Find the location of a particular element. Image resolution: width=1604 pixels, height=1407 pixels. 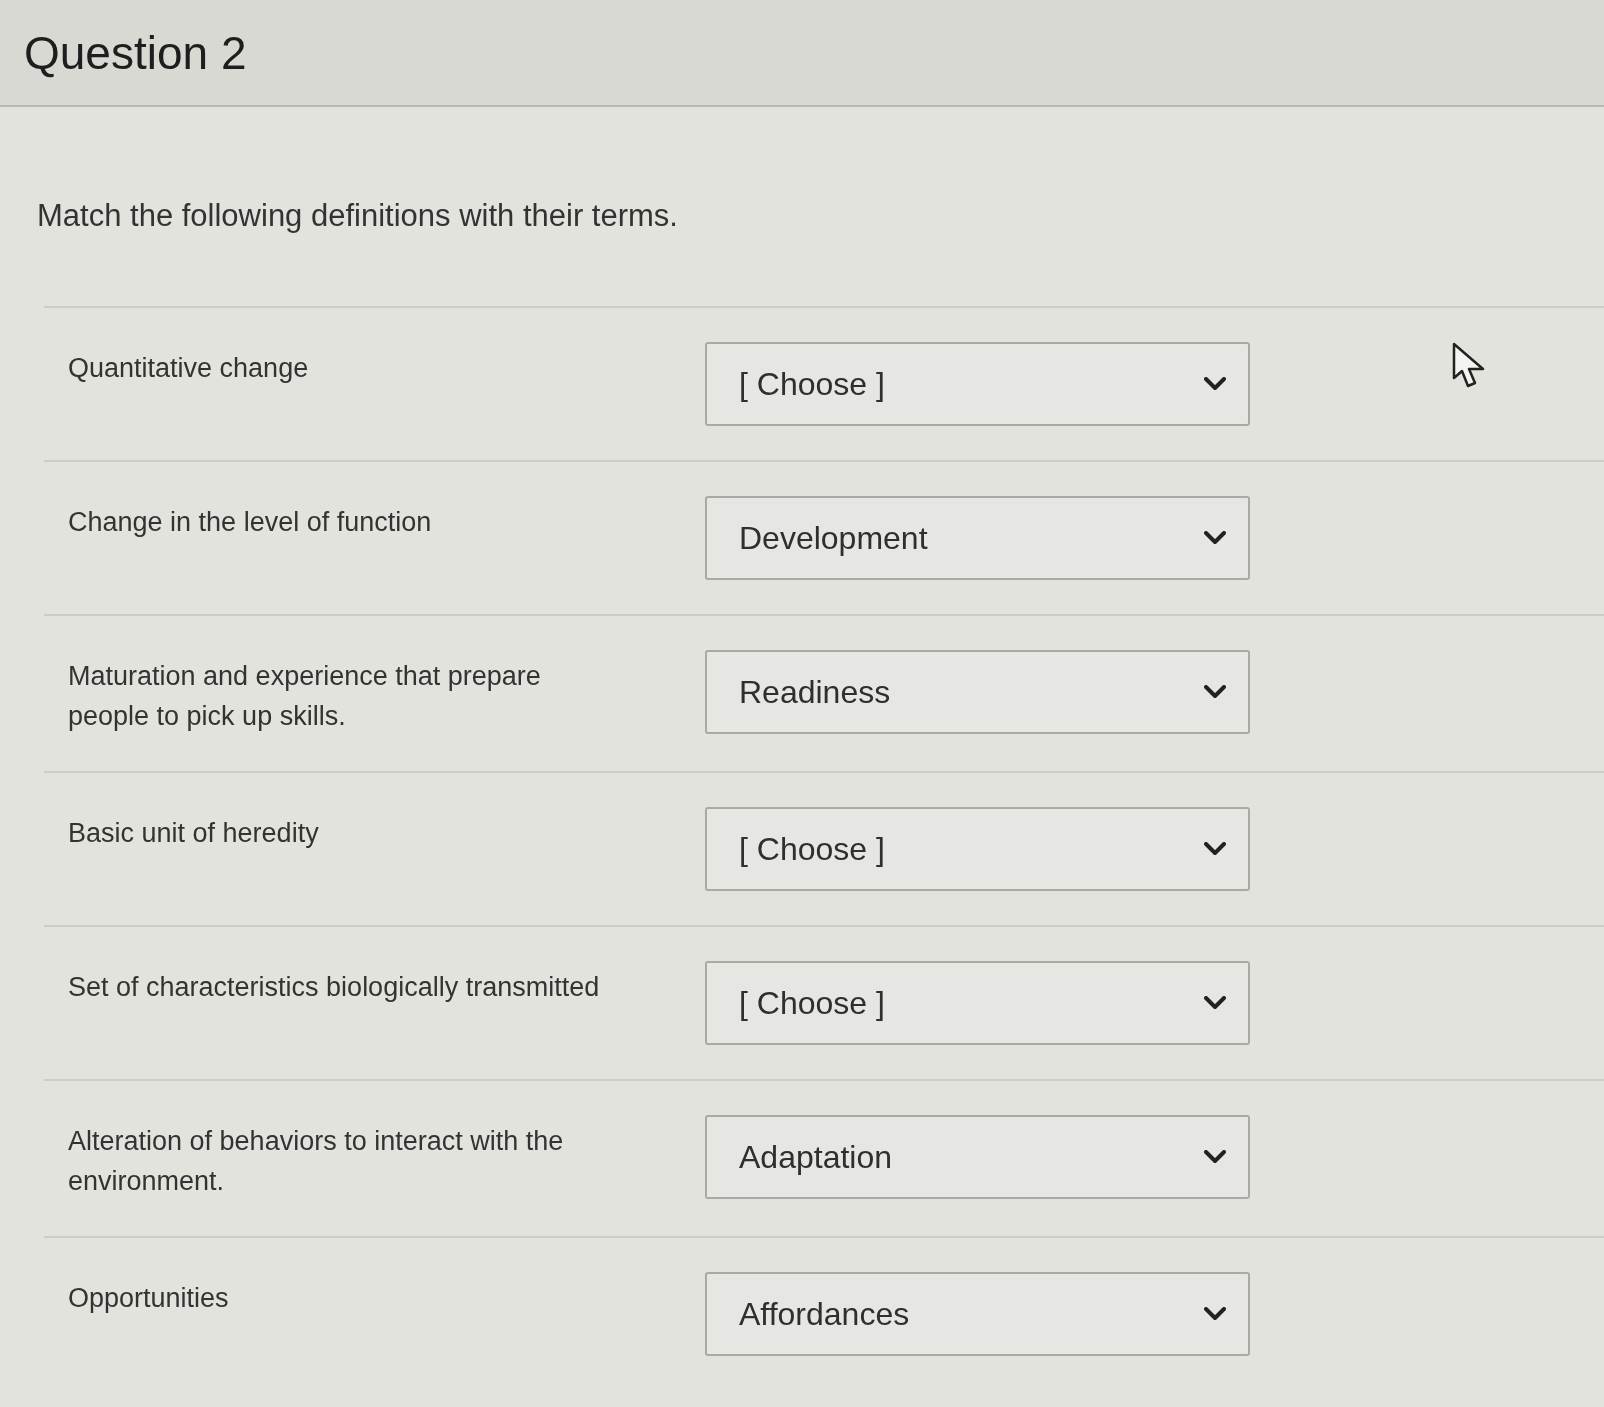

definition-text: Basic unit of heredity is located at coordinates (193, 832).